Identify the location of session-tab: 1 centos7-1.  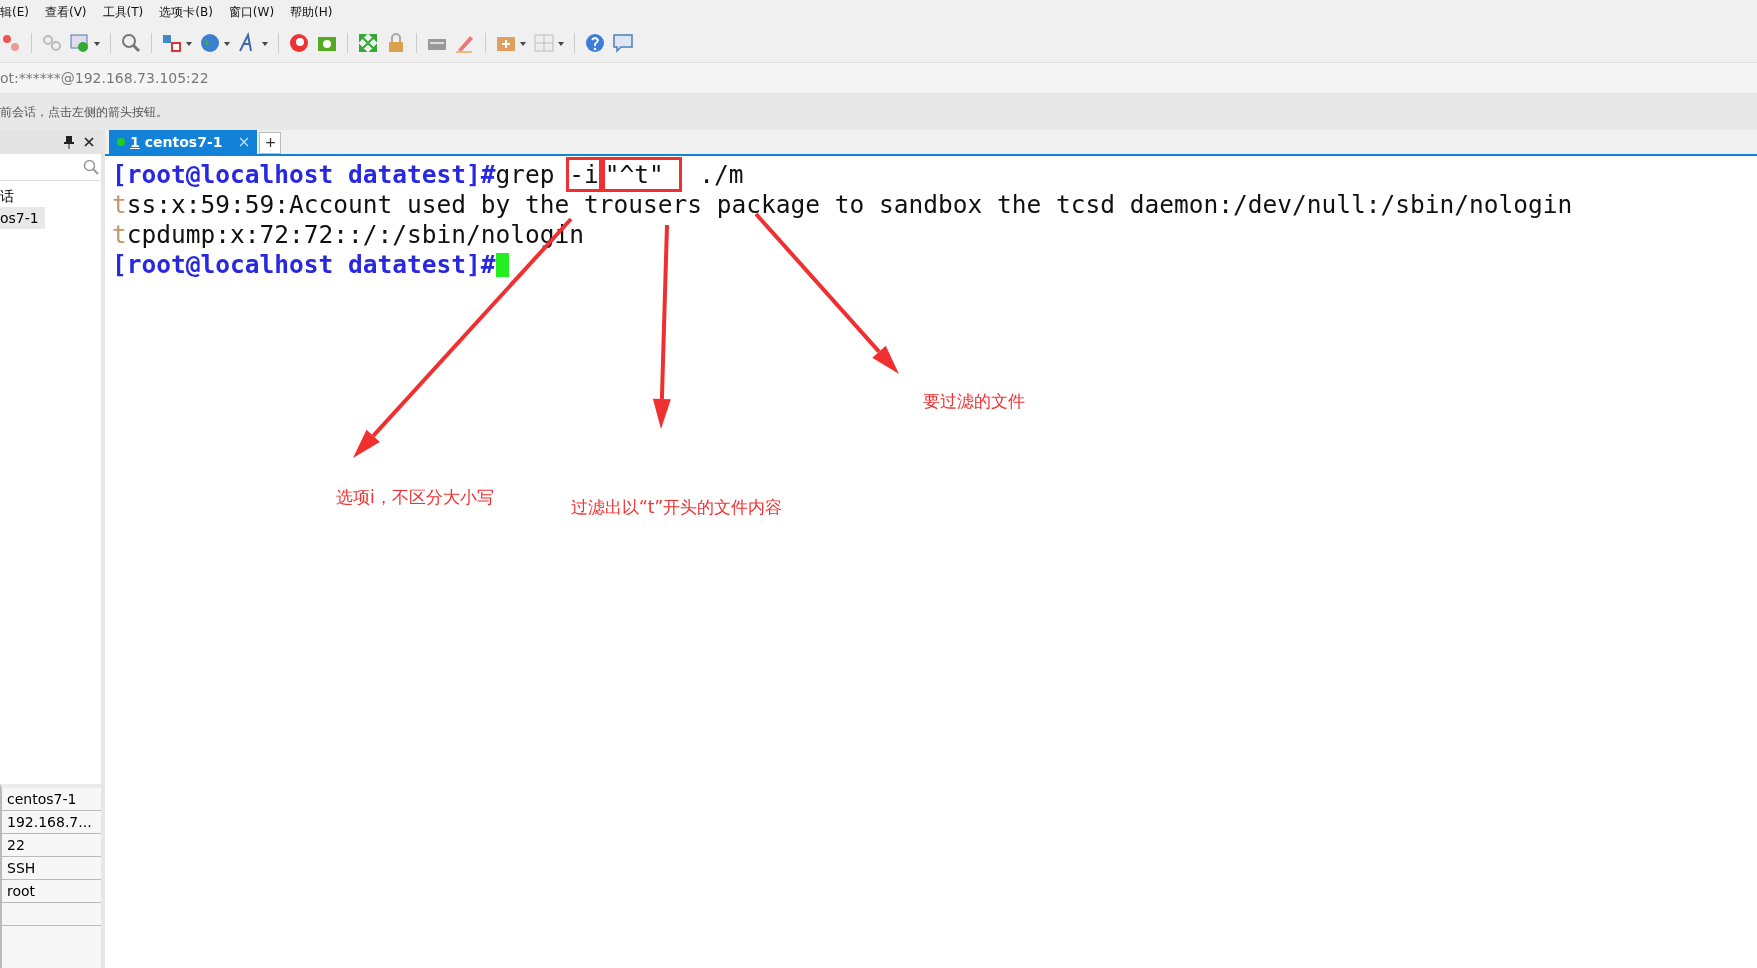
(183, 142).